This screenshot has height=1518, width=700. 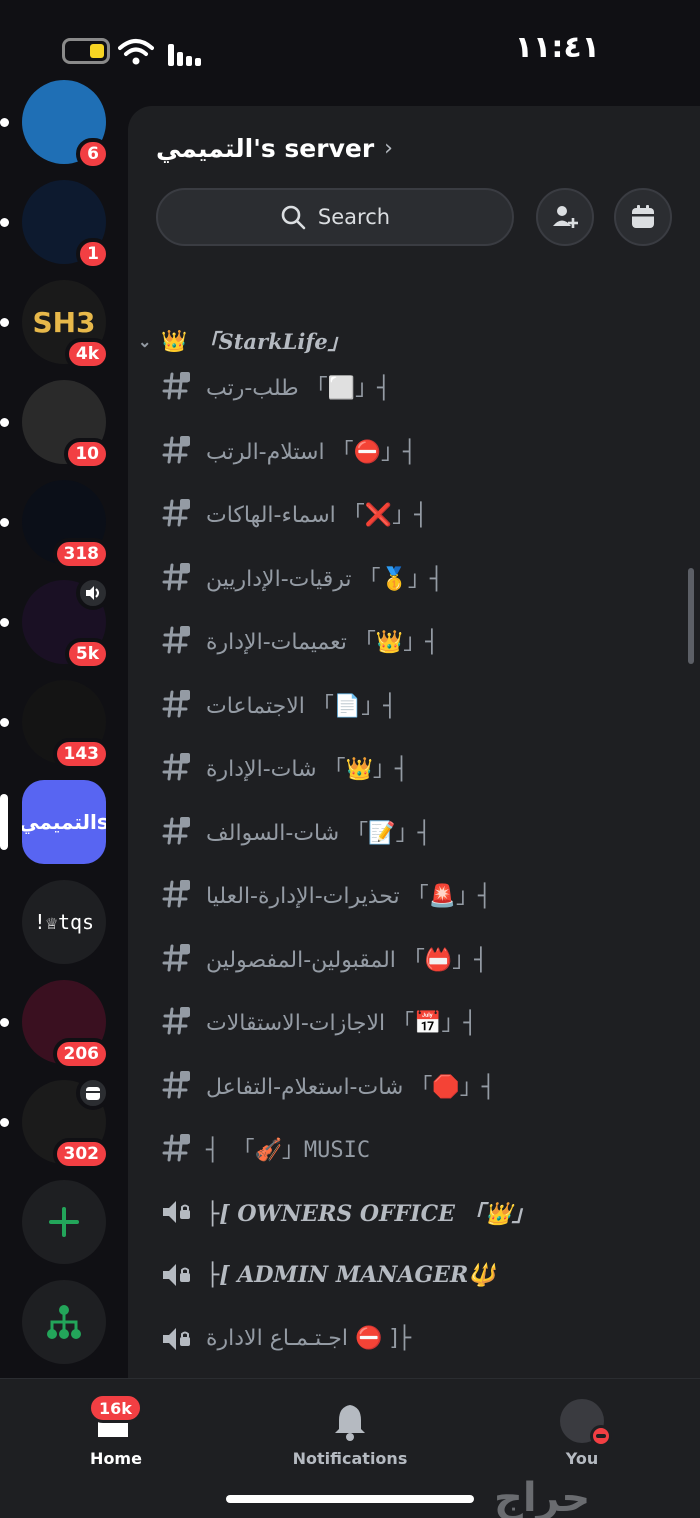 What do you see at coordinates (298, 388) in the screenshot?
I see `channel-name: طلب-رتب 「⬜」┤` at bounding box center [298, 388].